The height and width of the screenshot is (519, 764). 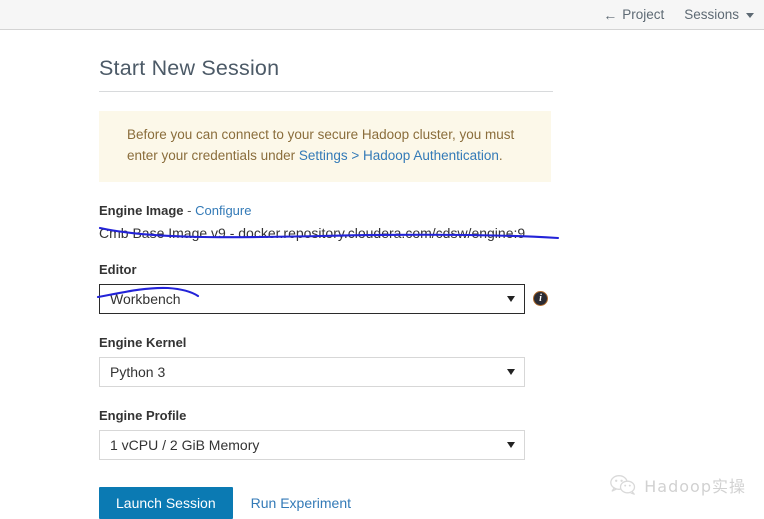 What do you see at coordinates (141, 210) in the screenshot?
I see `engine-image-label: Engine Image` at bounding box center [141, 210].